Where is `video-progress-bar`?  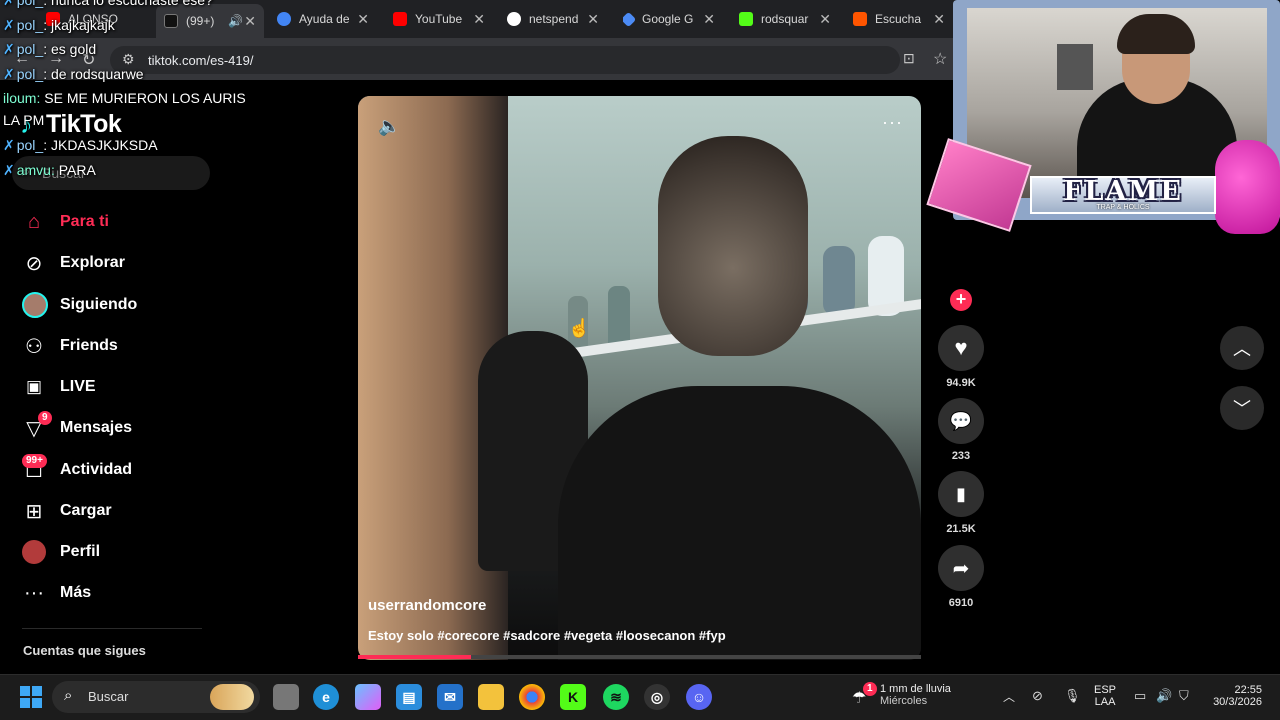
video-progress-bar is located at coordinates (639, 657).